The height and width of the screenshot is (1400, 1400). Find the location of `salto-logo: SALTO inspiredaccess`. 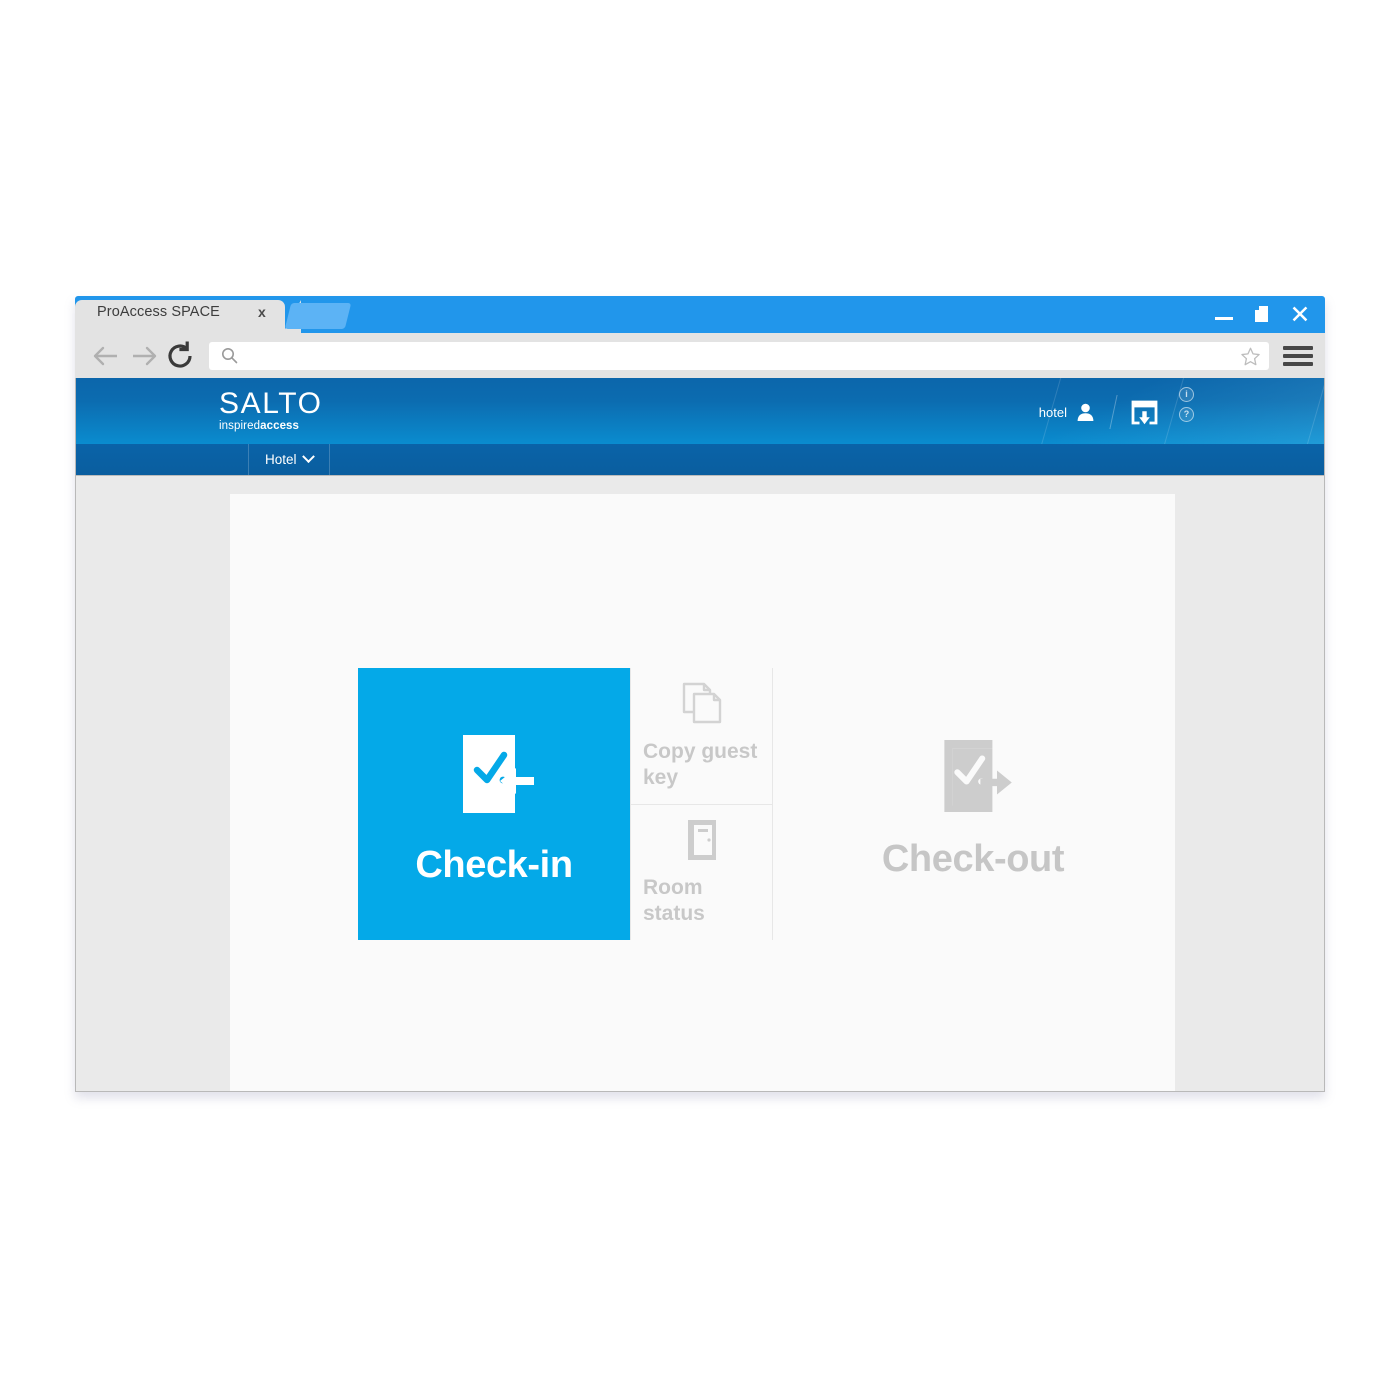

salto-logo: SALTO inspiredaccess is located at coordinates (279, 410).